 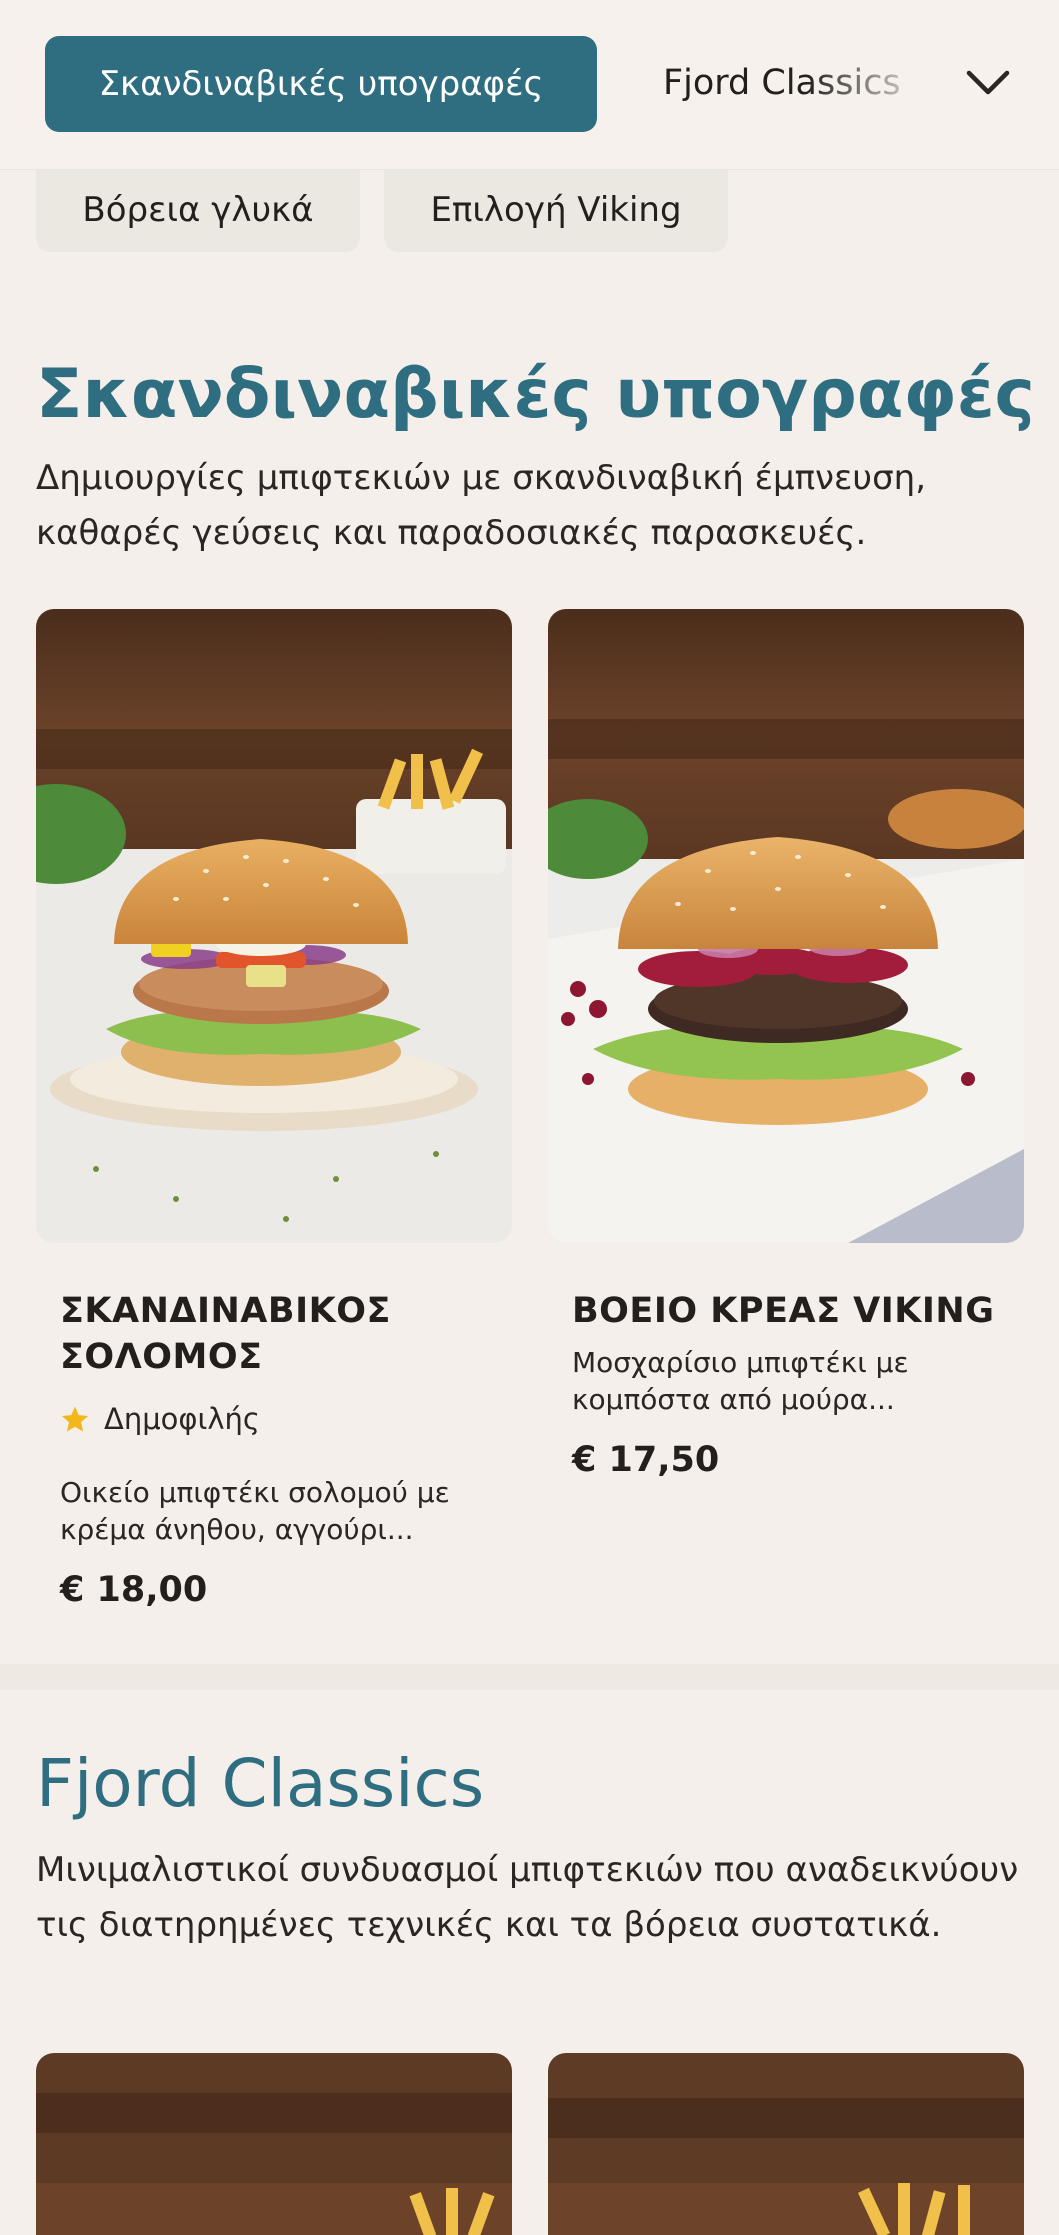 I want to click on product-price: € 18,00, so click(x=134, y=1590).